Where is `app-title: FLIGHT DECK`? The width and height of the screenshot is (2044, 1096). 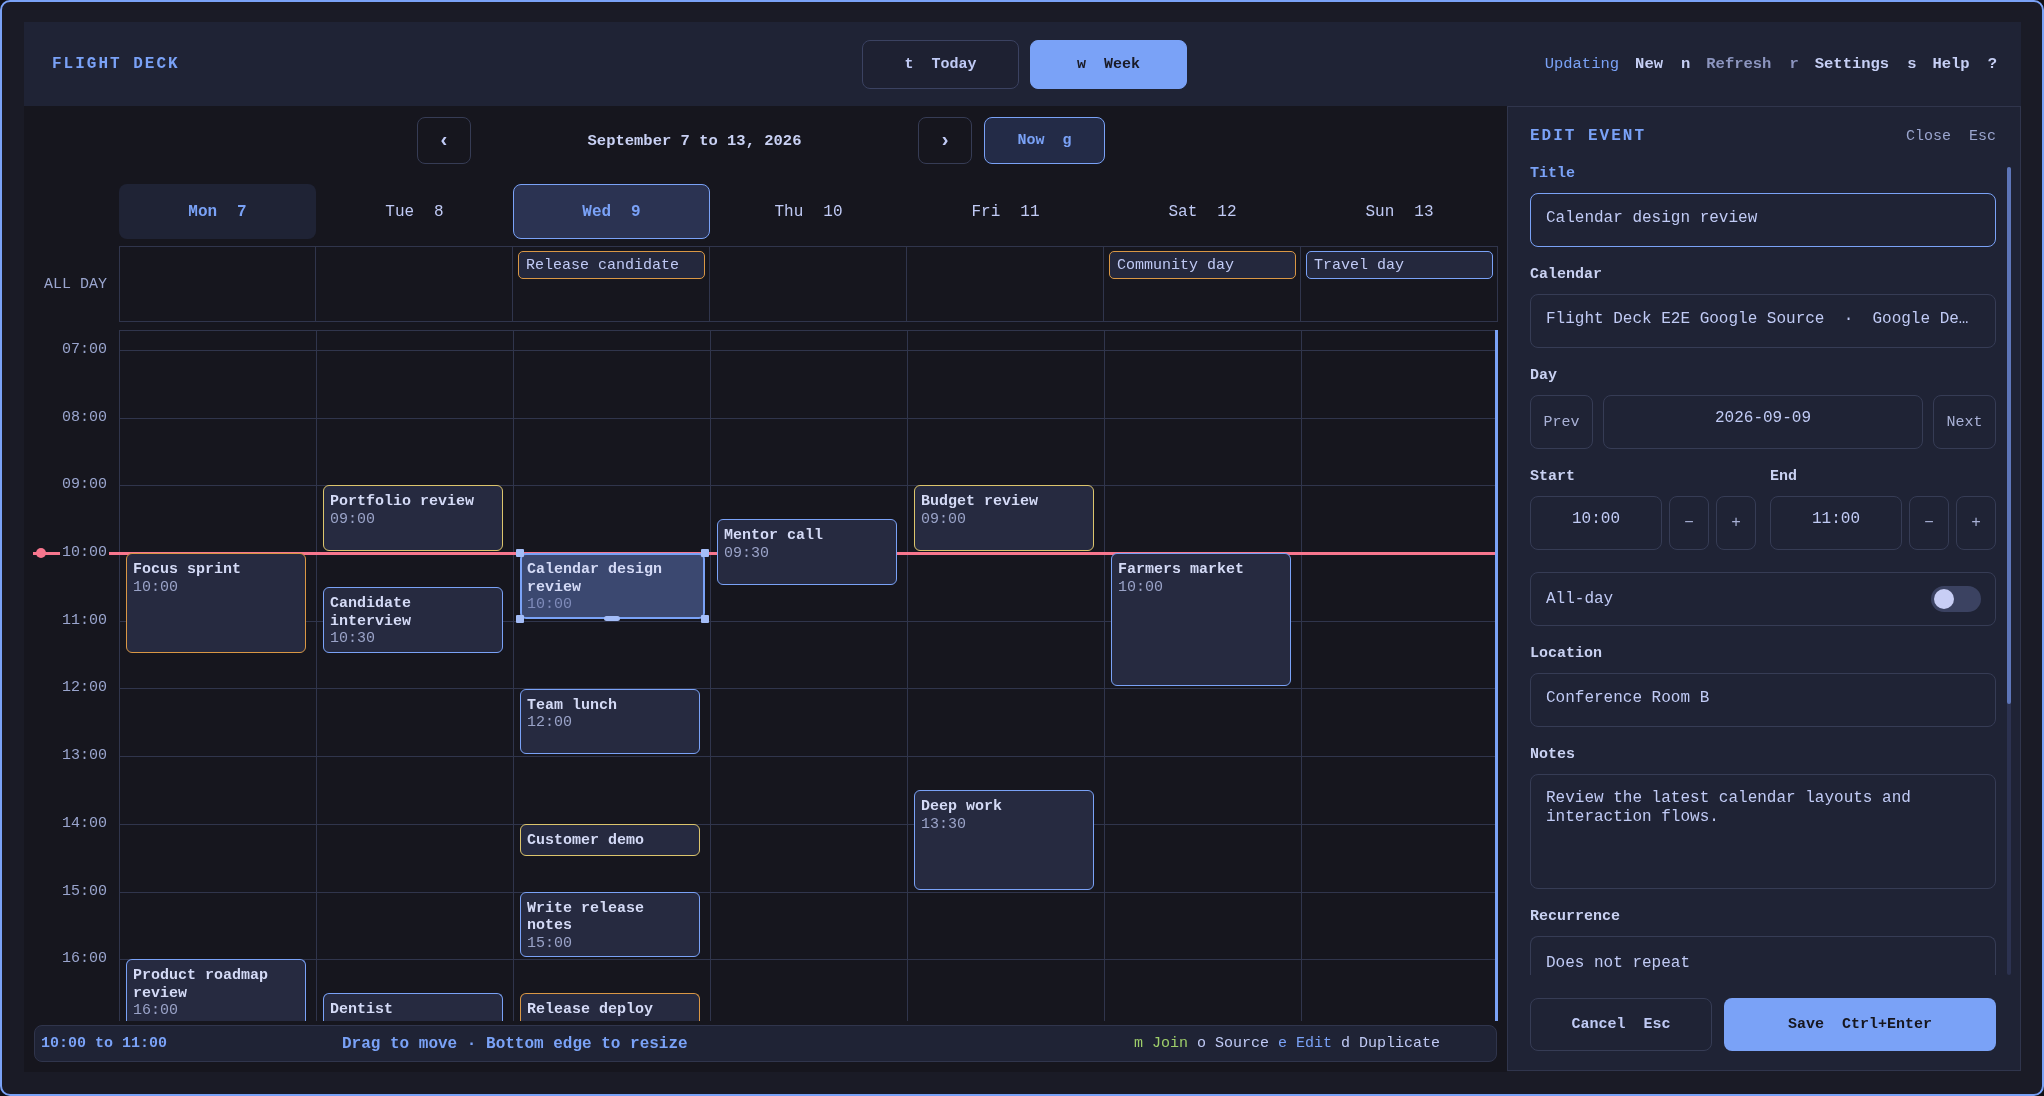
app-title: FLIGHT DECK is located at coordinates (116, 64).